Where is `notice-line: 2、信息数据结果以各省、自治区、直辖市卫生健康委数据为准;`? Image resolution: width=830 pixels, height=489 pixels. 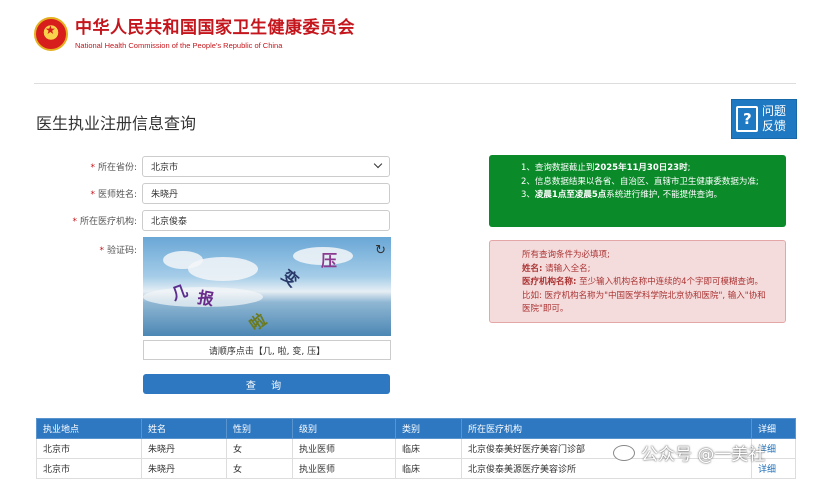
notice-line: 2、信息数据结果以各省、自治区、直辖市卫生健康委数据为准; is located at coordinates (640, 181).